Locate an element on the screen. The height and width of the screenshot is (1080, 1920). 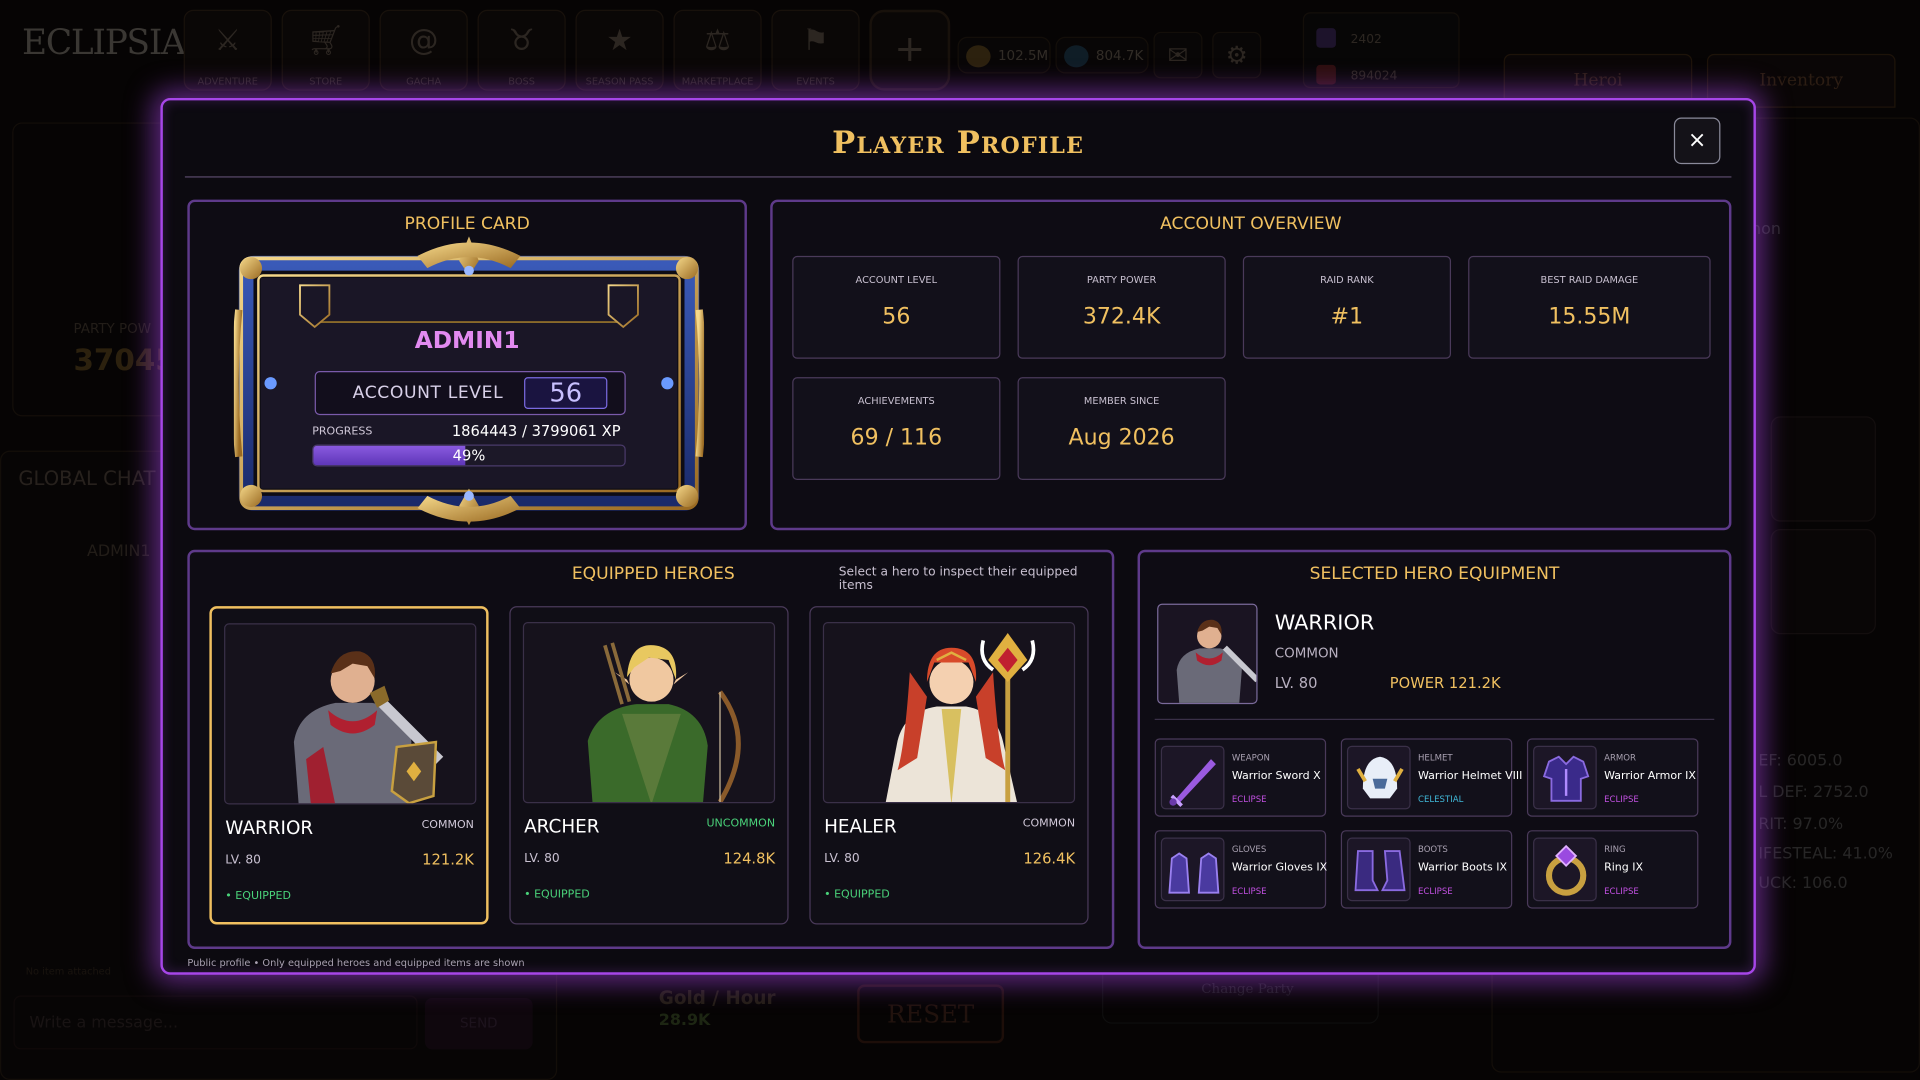
item-name: Ring IX is located at coordinates (1624, 868).